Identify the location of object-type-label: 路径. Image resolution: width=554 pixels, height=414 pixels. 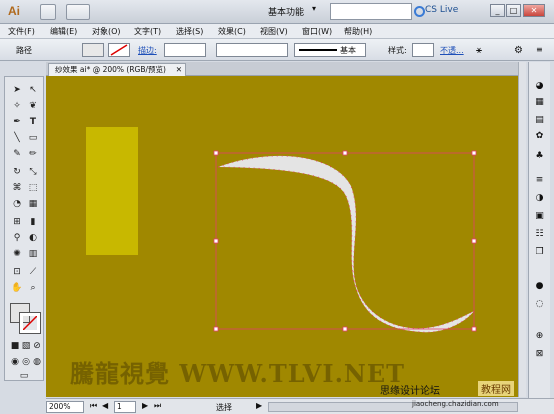
(24, 50).